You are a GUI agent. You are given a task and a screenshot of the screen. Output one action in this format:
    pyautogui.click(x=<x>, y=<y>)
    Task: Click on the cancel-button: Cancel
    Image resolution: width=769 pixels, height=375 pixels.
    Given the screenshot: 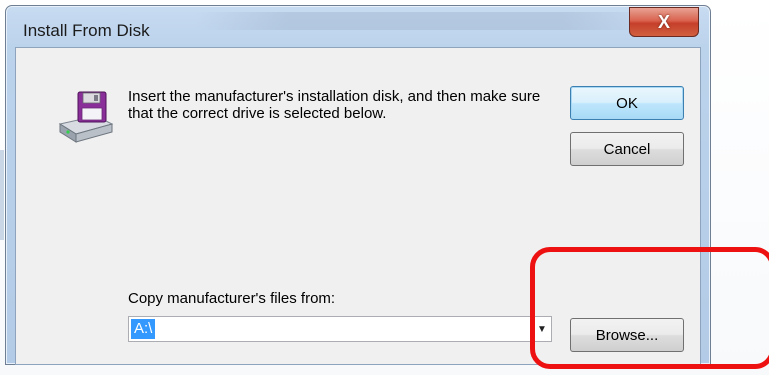 What is the action you would take?
    pyautogui.click(x=627, y=149)
    